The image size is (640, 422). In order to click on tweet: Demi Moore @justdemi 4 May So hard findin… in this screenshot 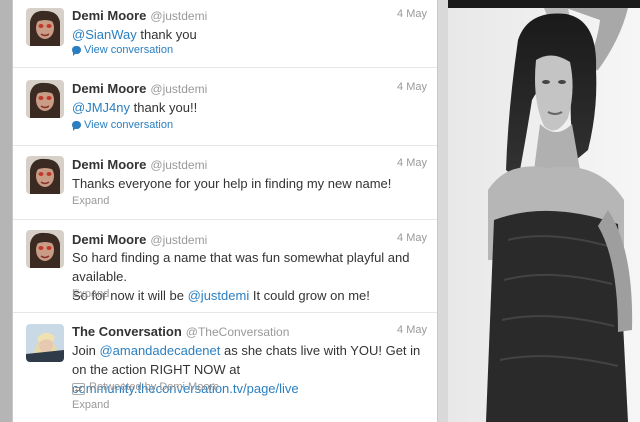, I will do `click(225, 266)`.